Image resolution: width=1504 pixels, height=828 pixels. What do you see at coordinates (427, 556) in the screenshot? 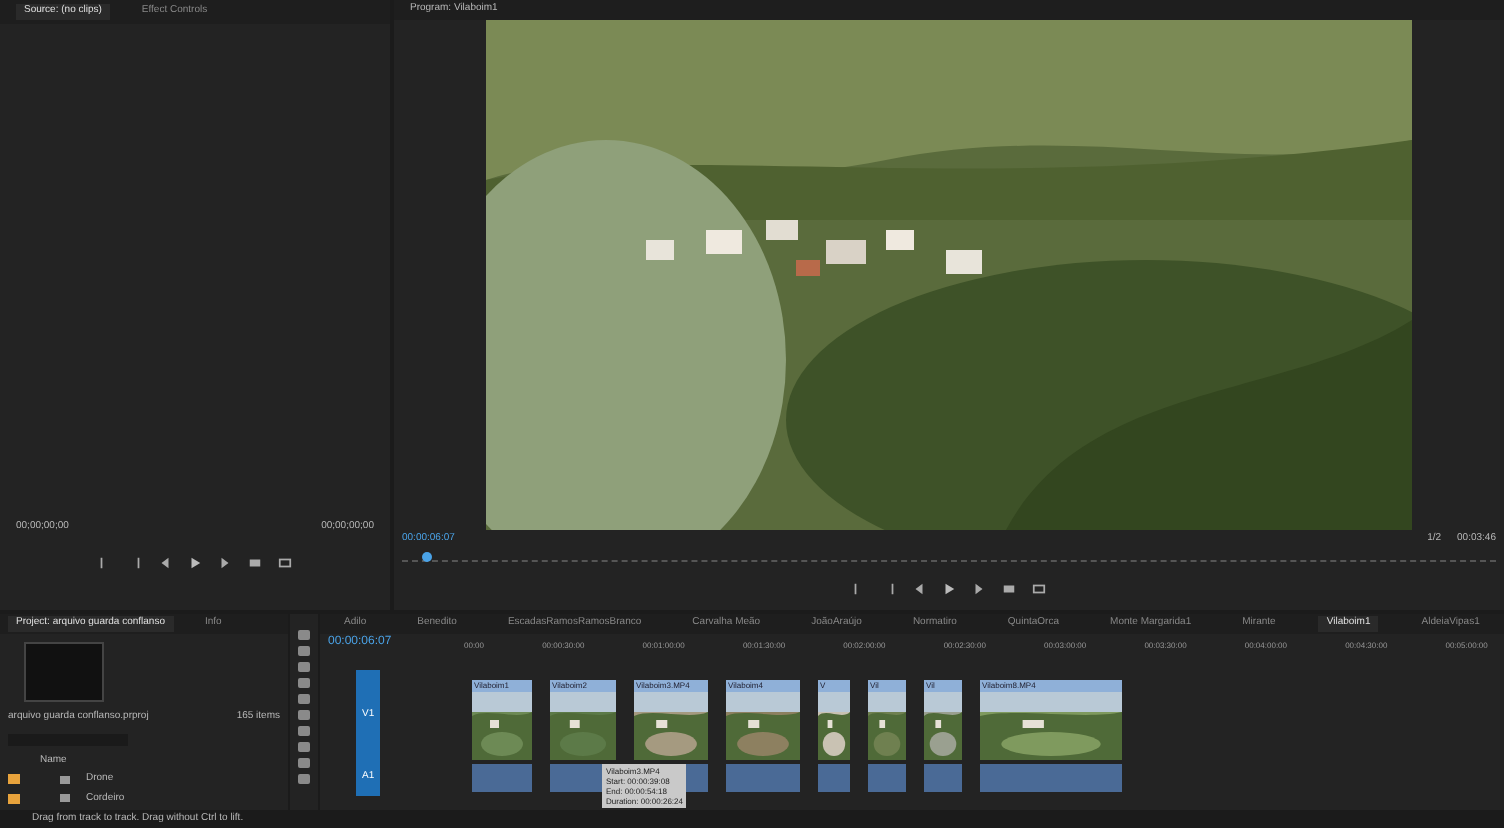
I see `playhead` at bounding box center [427, 556].